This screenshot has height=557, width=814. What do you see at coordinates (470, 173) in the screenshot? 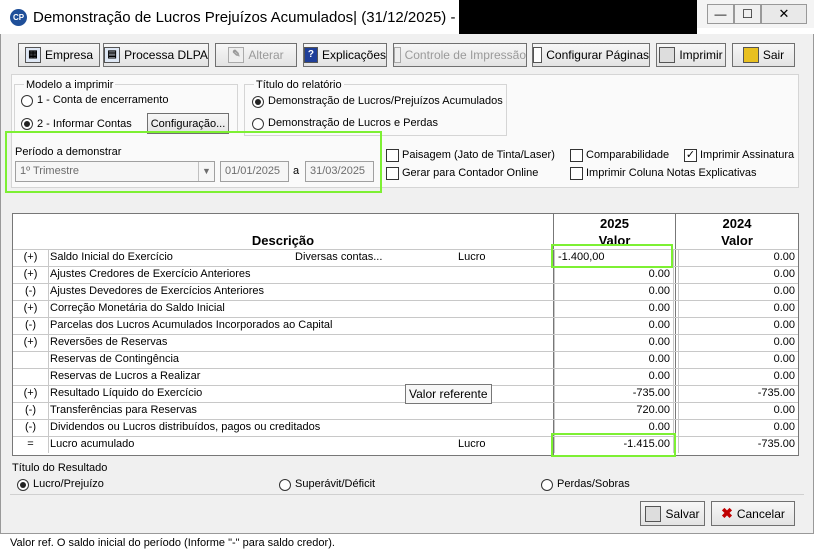
I see `contador-label: Gerar para Contador Online` at bounding box center [470, 173].